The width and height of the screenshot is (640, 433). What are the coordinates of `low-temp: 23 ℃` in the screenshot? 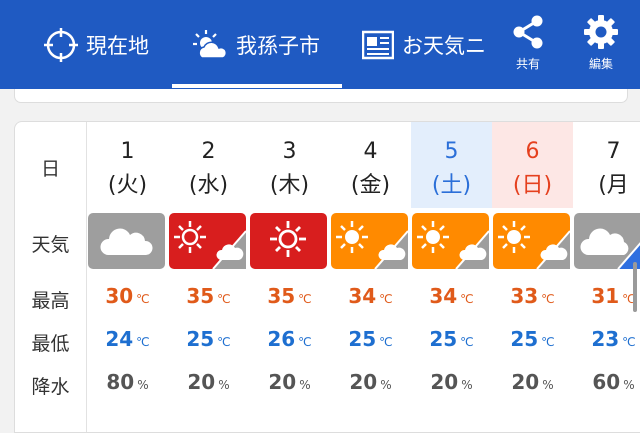 It's located at (613, 339).